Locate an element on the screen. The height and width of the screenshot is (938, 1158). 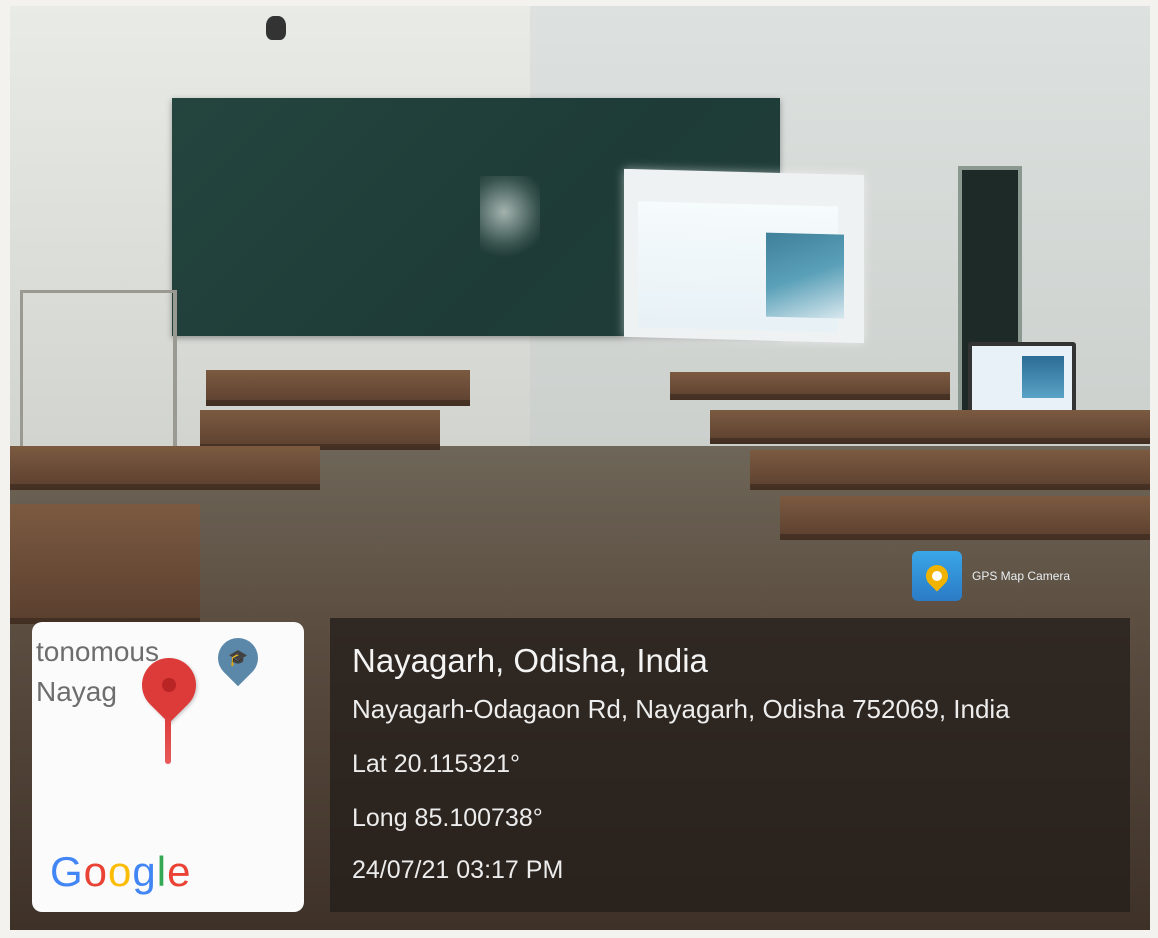
app-name: GPS Map Camera is located at coordinates (1021, 576).